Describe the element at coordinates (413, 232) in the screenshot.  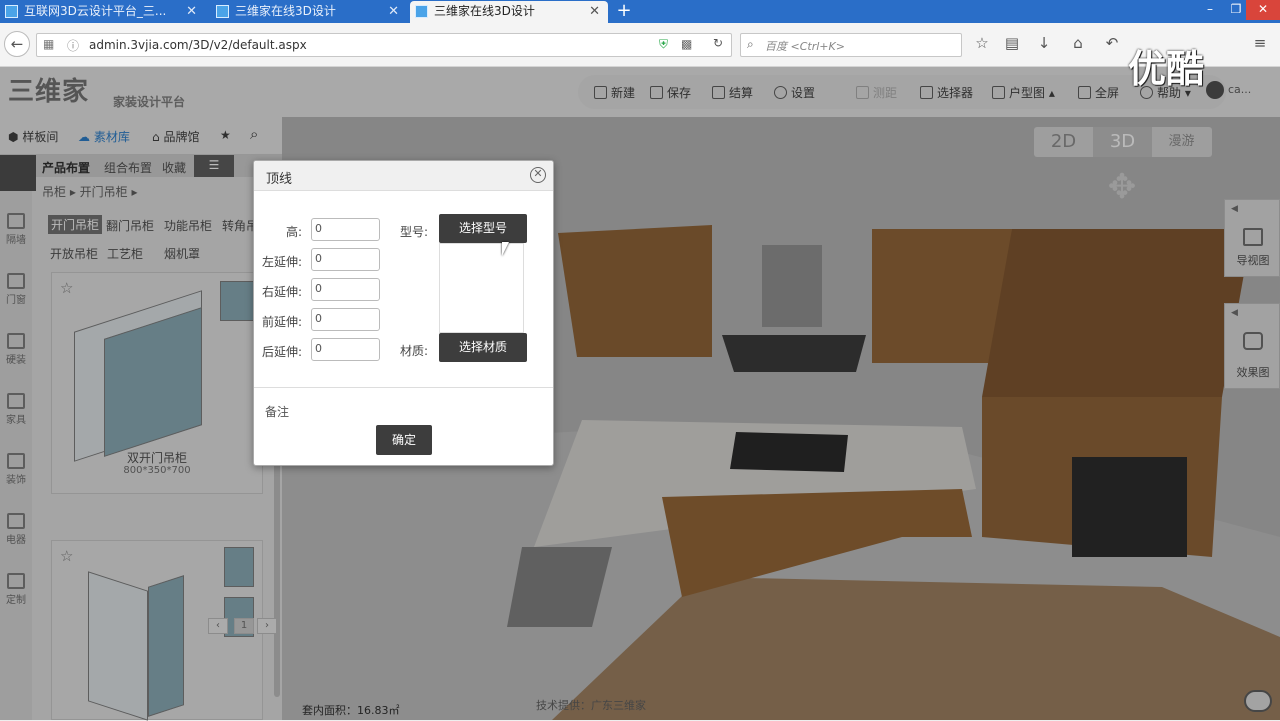
I see `model-label: 型号:` at that location.